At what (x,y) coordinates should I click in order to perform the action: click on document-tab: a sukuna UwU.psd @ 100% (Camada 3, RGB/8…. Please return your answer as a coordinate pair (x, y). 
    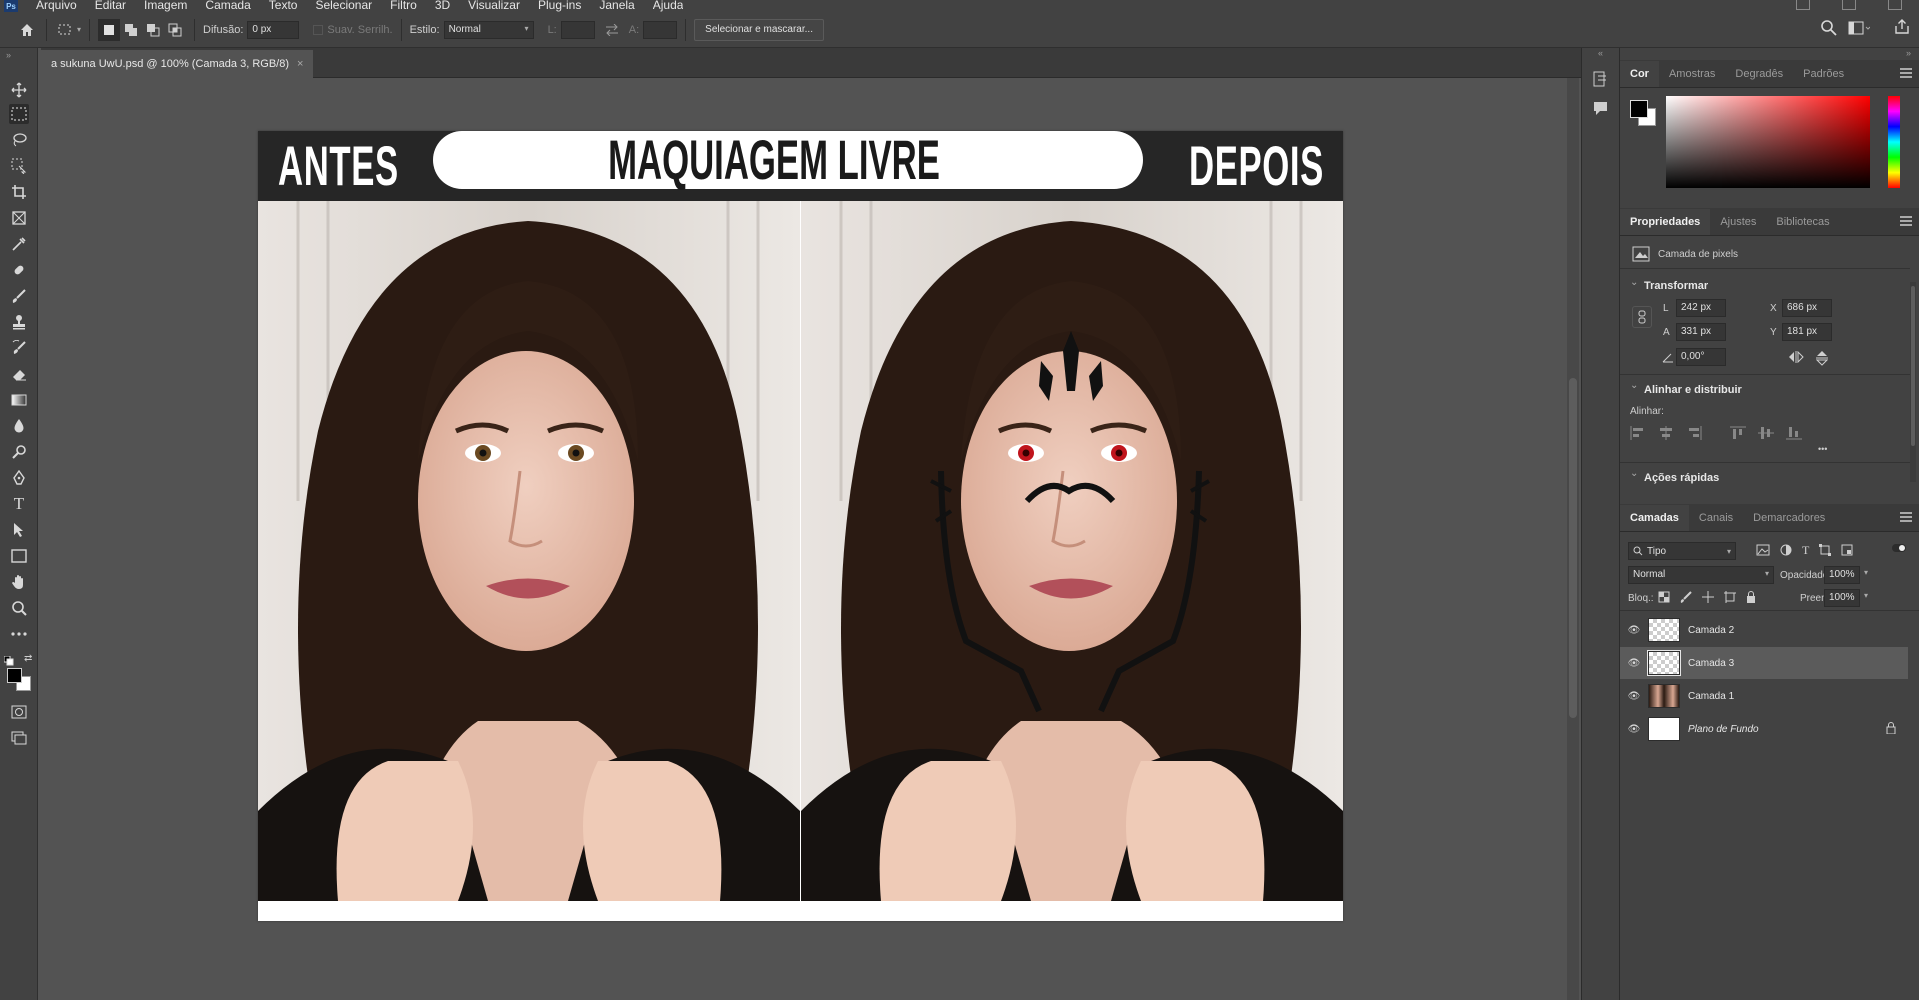
    Looking at the image, I should click on (177, 64).